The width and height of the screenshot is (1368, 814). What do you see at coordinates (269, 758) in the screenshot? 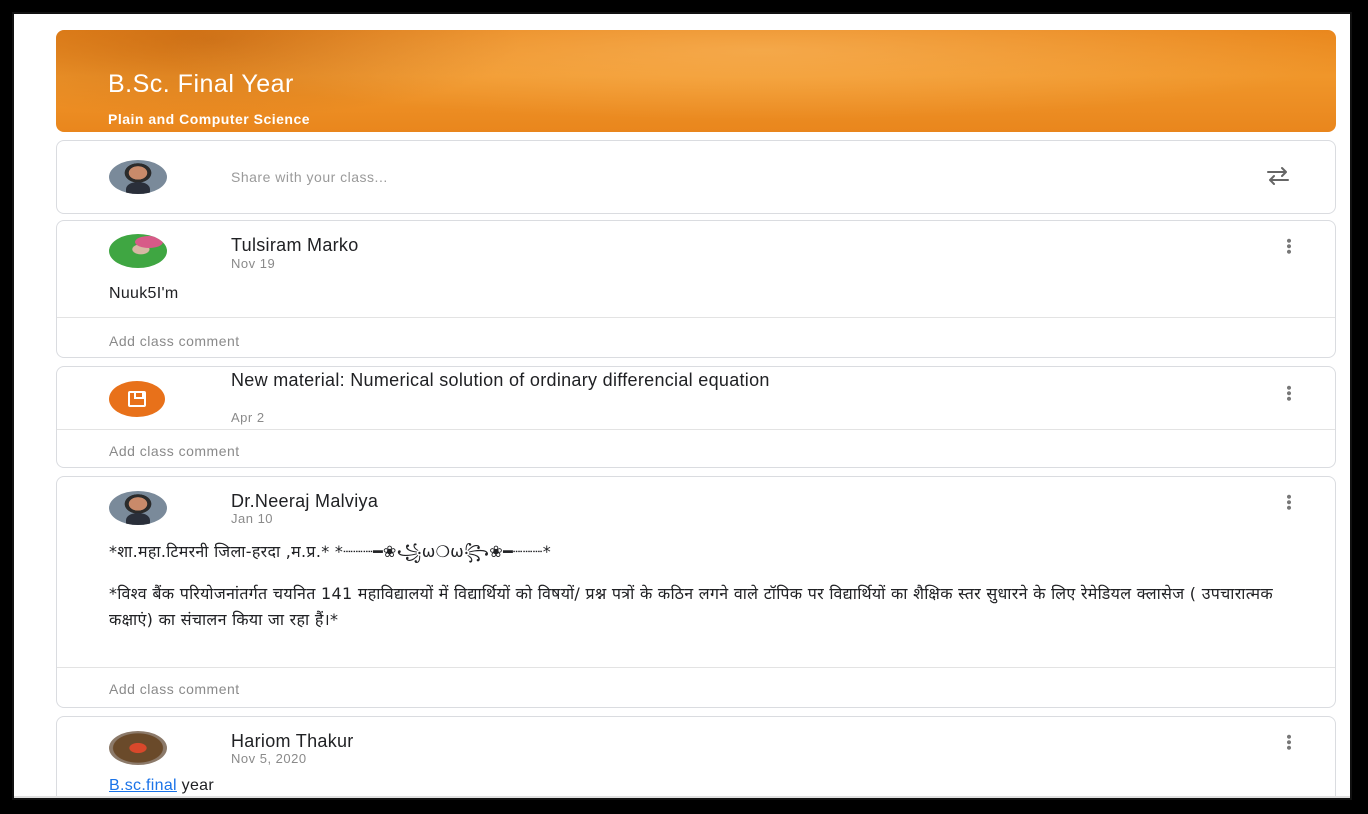
I see `post-date: Nov 5, 2020` at bounding box center [269, 758].